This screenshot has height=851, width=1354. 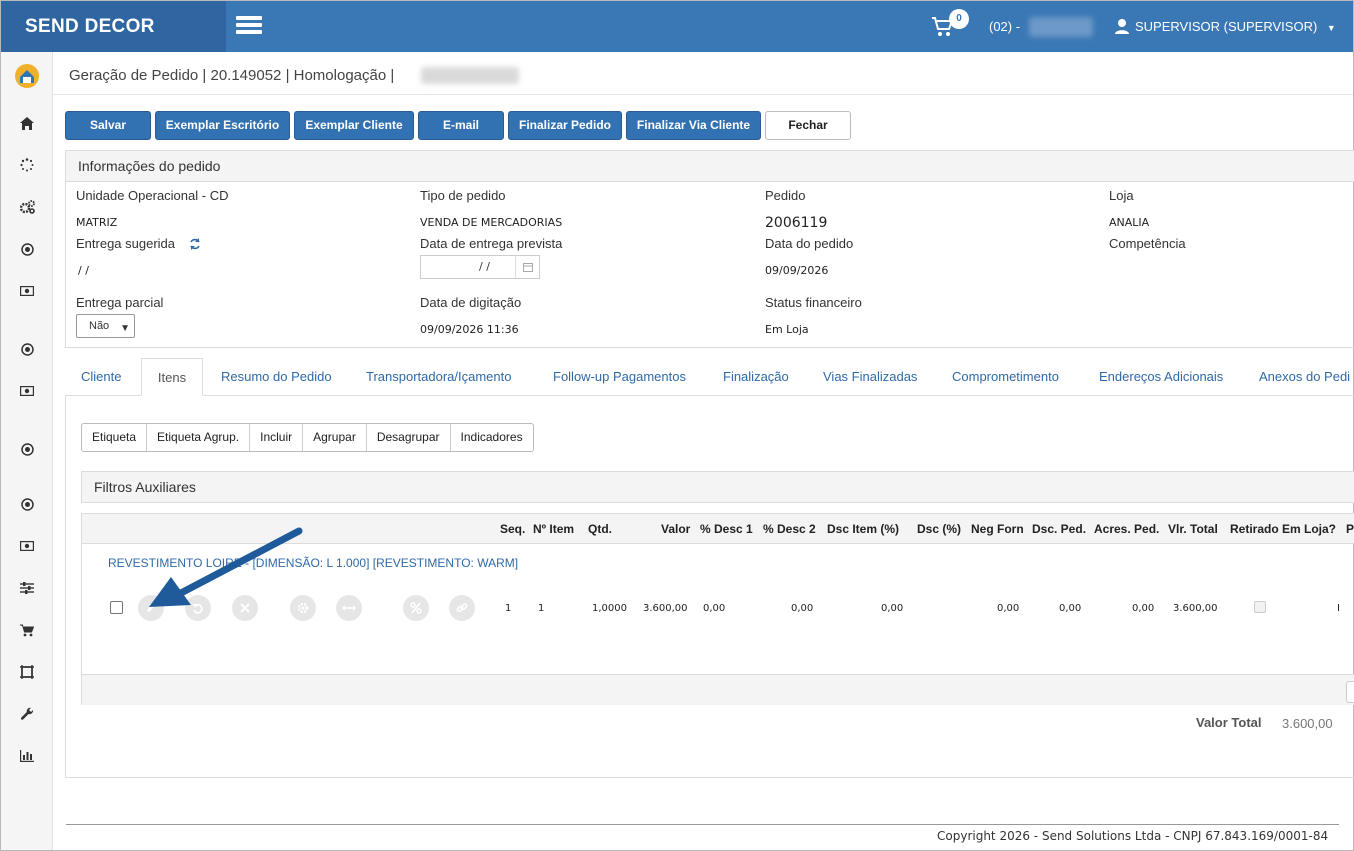 What do you see at coordinates (1283, 529) in the screenshot?
I see `col-retirado: Retirado Em Loja?` at bounding box center [1283, 529].